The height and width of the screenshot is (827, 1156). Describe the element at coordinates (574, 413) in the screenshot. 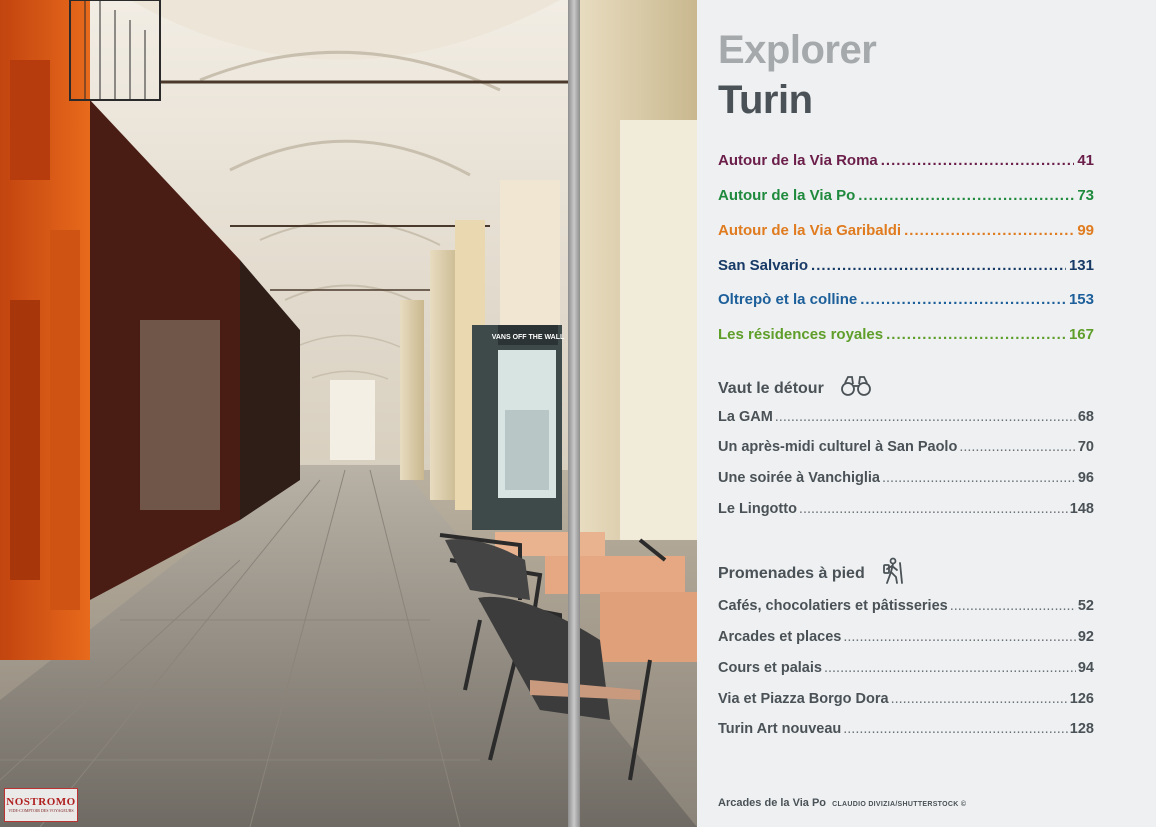

I see `page-gutter` at that location.